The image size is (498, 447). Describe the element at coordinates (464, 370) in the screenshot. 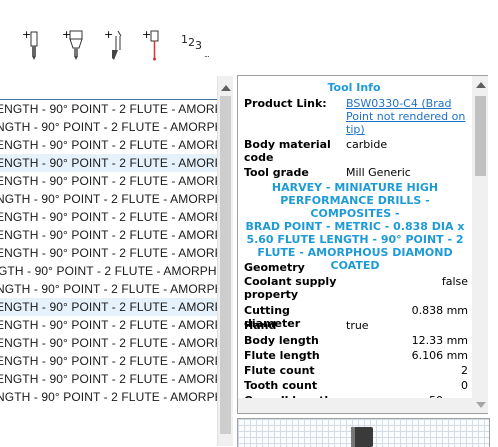

I see `flute-count-value: 2` at that location.